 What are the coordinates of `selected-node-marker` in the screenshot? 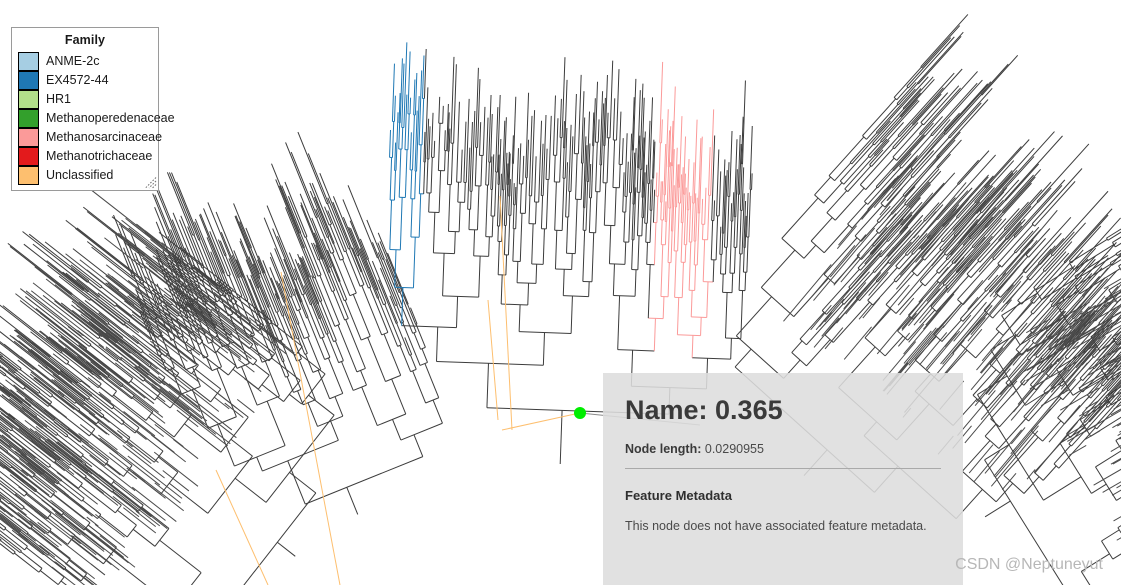 It's located at (580, 413).